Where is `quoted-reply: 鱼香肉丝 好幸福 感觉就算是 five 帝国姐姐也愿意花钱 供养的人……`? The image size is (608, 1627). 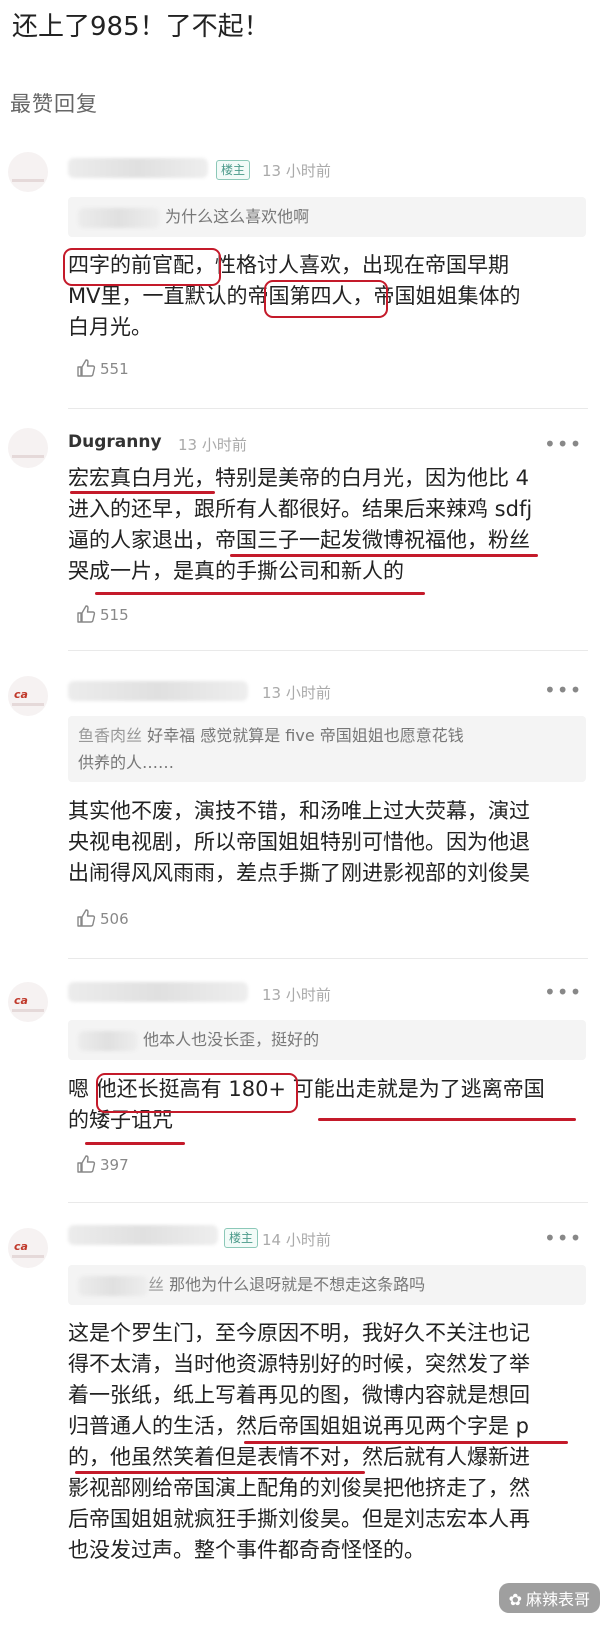
quoted-reply: 鱼香肉丝 好幸福 感觉就算是 five 帝国姐姐也愿意花钱 供养的人…… is located at coordinates (327, 749).